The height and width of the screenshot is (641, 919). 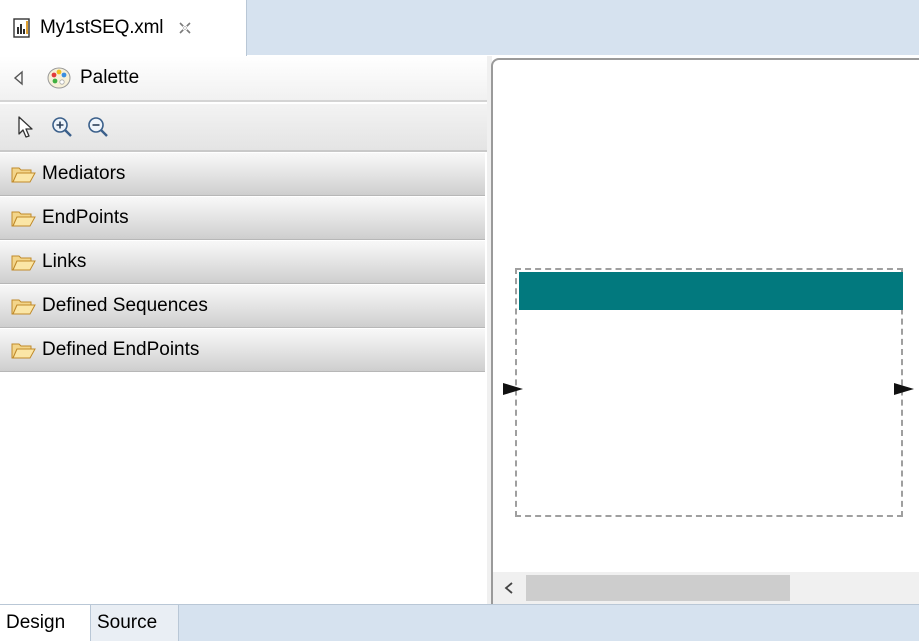 What do you see at coordinates (904, 389) in the screenshot?
I see `output-connector-arrow` at bounding box center [904, 389].